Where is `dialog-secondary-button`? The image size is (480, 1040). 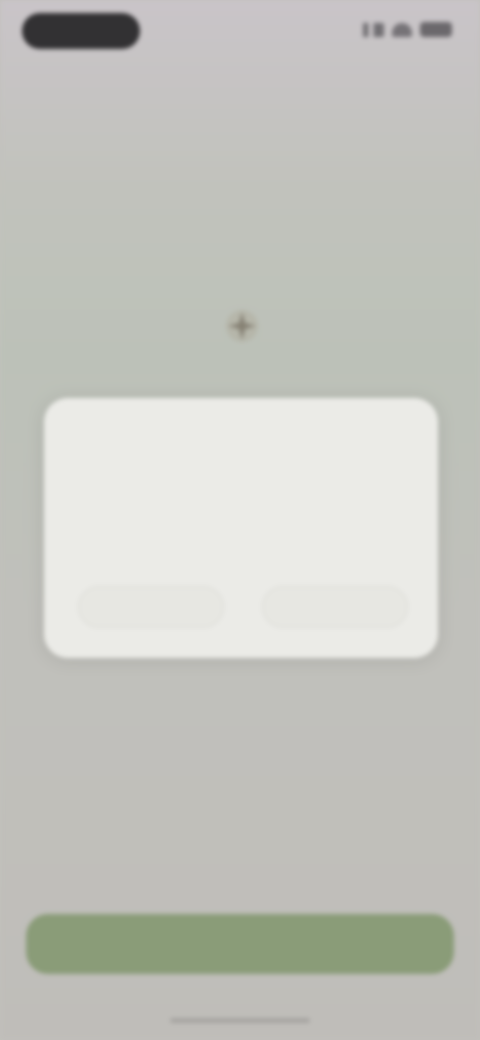 dialog-secondary-button is located at coordinates (151, 607).